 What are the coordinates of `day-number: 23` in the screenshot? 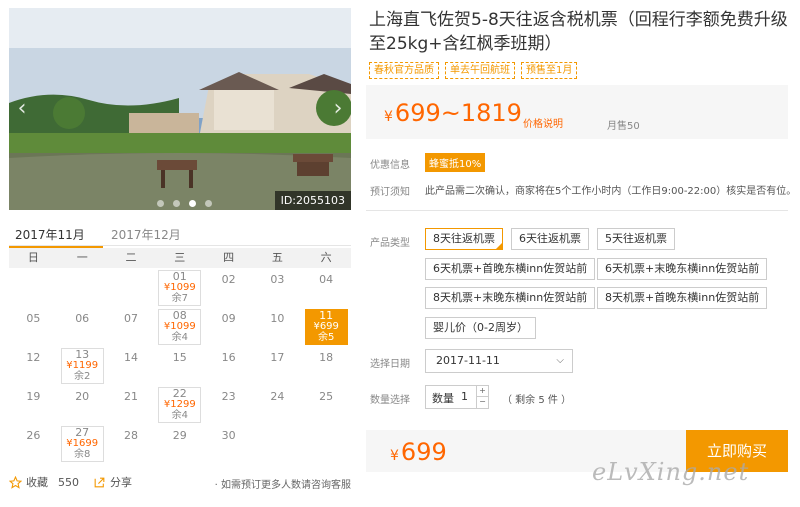 It's located at (228, 396).